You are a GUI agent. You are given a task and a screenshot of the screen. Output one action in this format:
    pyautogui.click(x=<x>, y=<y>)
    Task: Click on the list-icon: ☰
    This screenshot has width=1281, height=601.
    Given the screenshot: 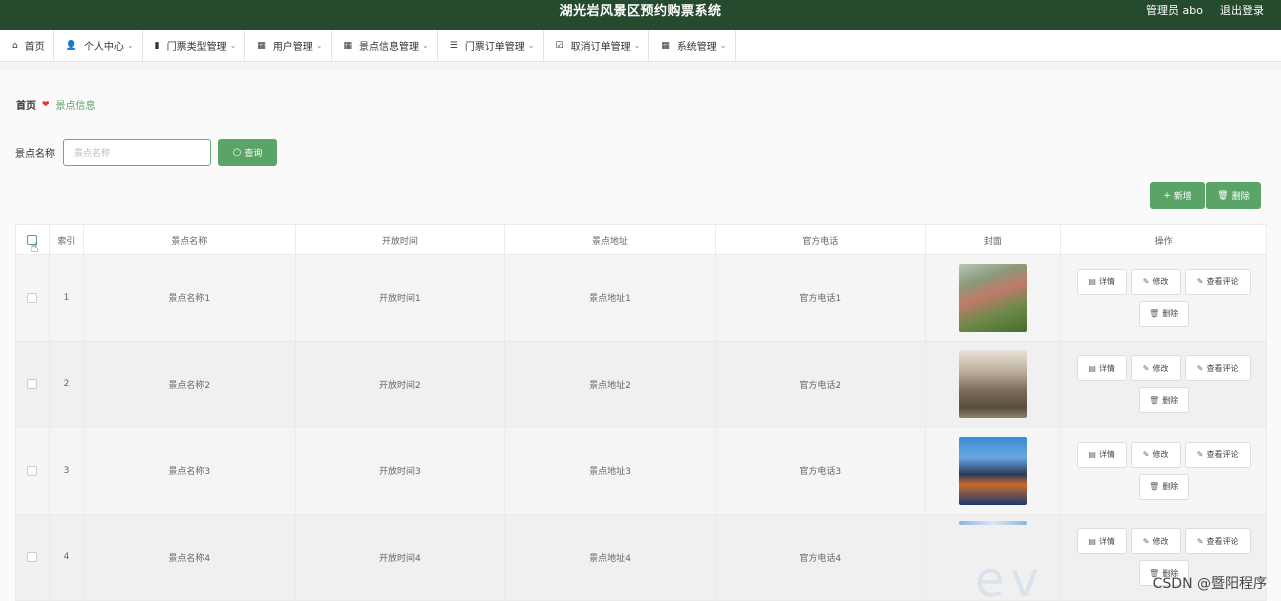 What is the action you would take?
    pyautogui.click(x=453, y=45)
    